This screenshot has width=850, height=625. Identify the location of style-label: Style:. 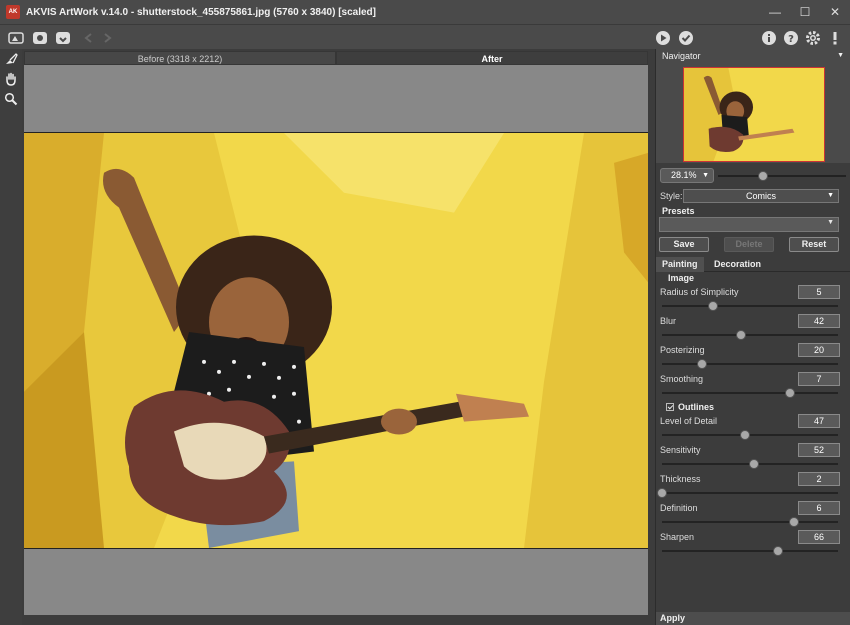
(671, 196).